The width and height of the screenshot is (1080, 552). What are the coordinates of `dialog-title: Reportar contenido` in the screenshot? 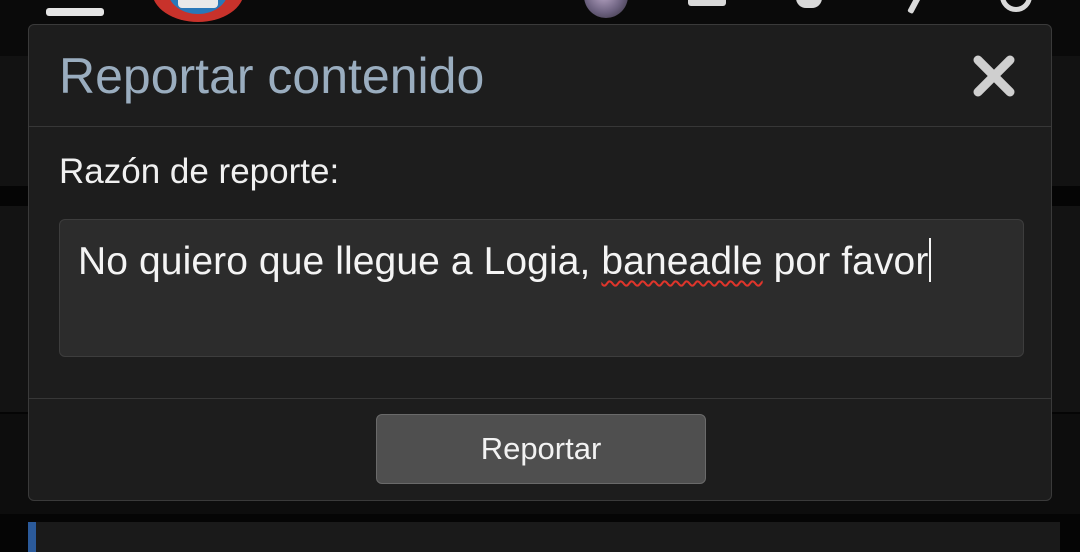 It's located at (272, 76).